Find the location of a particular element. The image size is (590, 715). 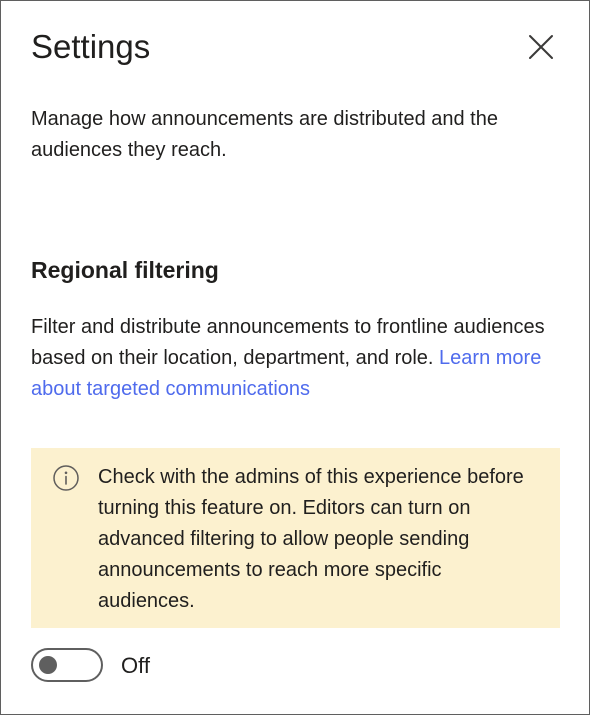

toggle-label: Off is located at coordinates (135, 665).